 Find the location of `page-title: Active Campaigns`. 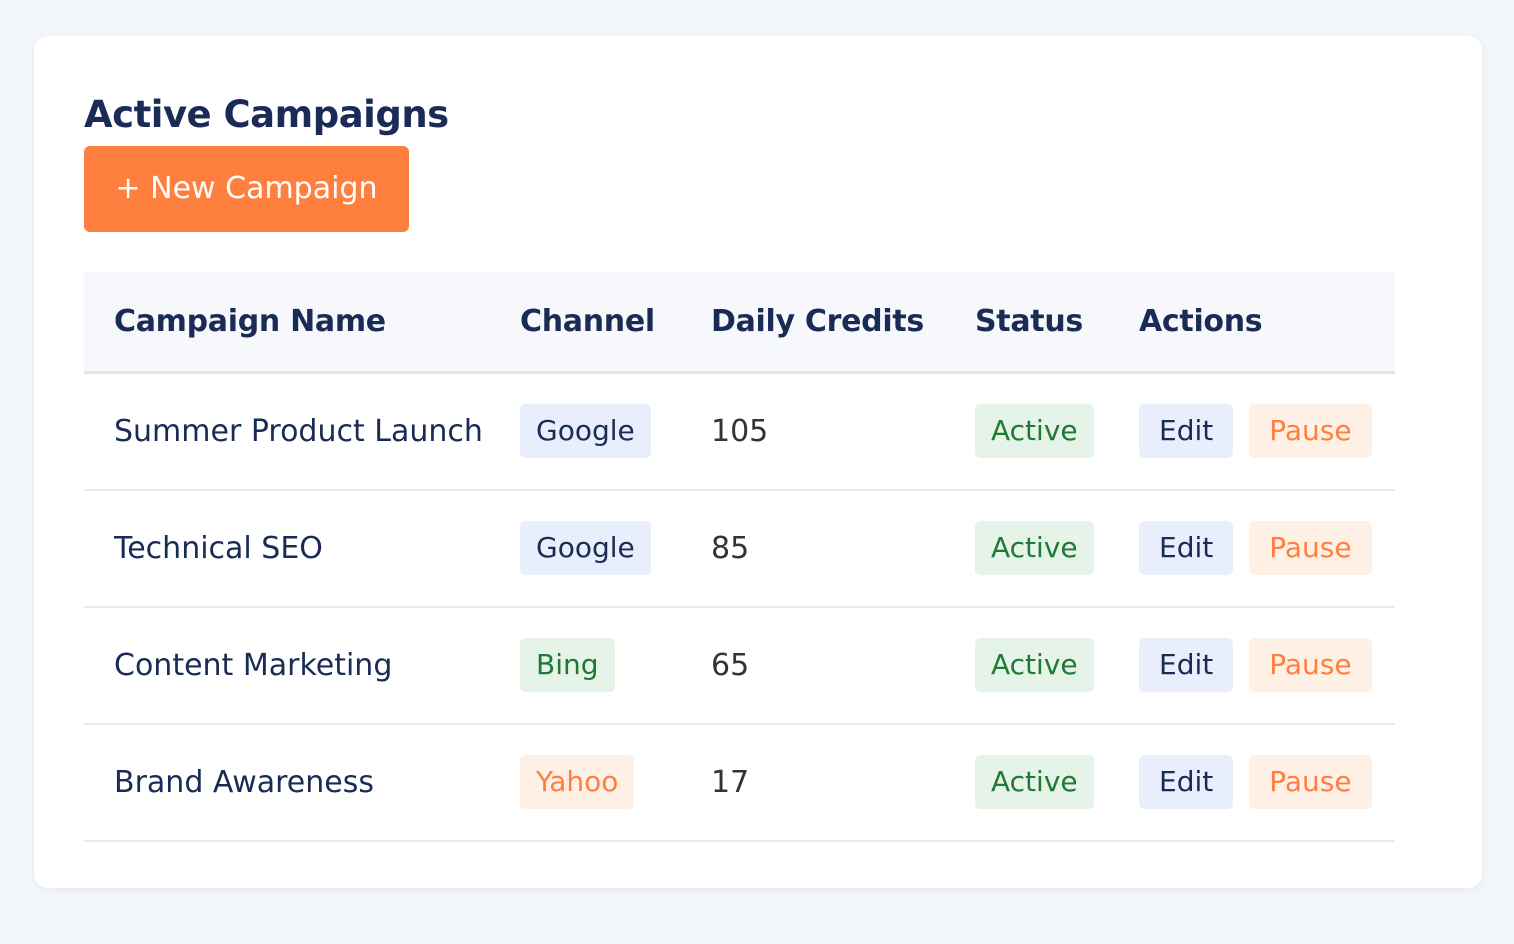

page-title: Active Campaigns is located at coordinates (266, 114).